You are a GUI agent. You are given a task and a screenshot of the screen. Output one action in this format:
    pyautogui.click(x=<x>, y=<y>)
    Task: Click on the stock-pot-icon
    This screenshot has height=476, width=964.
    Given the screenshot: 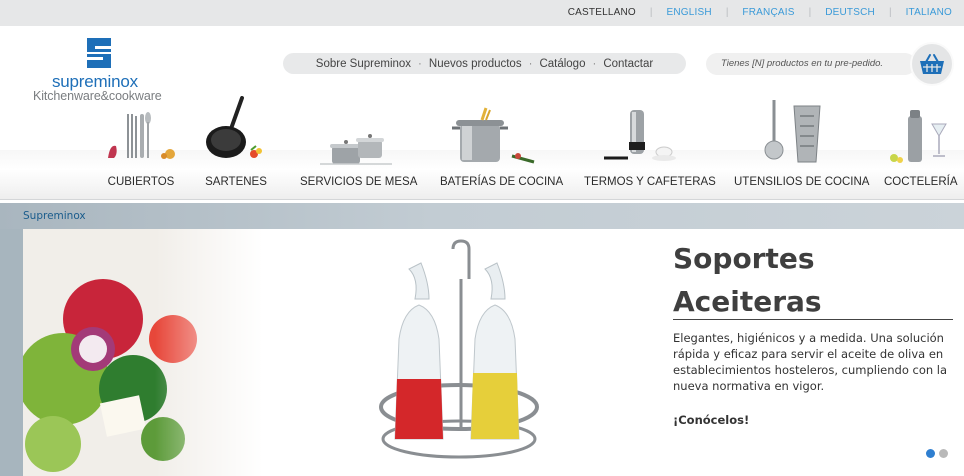 What is the action you would take?
    pyautogui.click(x=493, y=135)
    